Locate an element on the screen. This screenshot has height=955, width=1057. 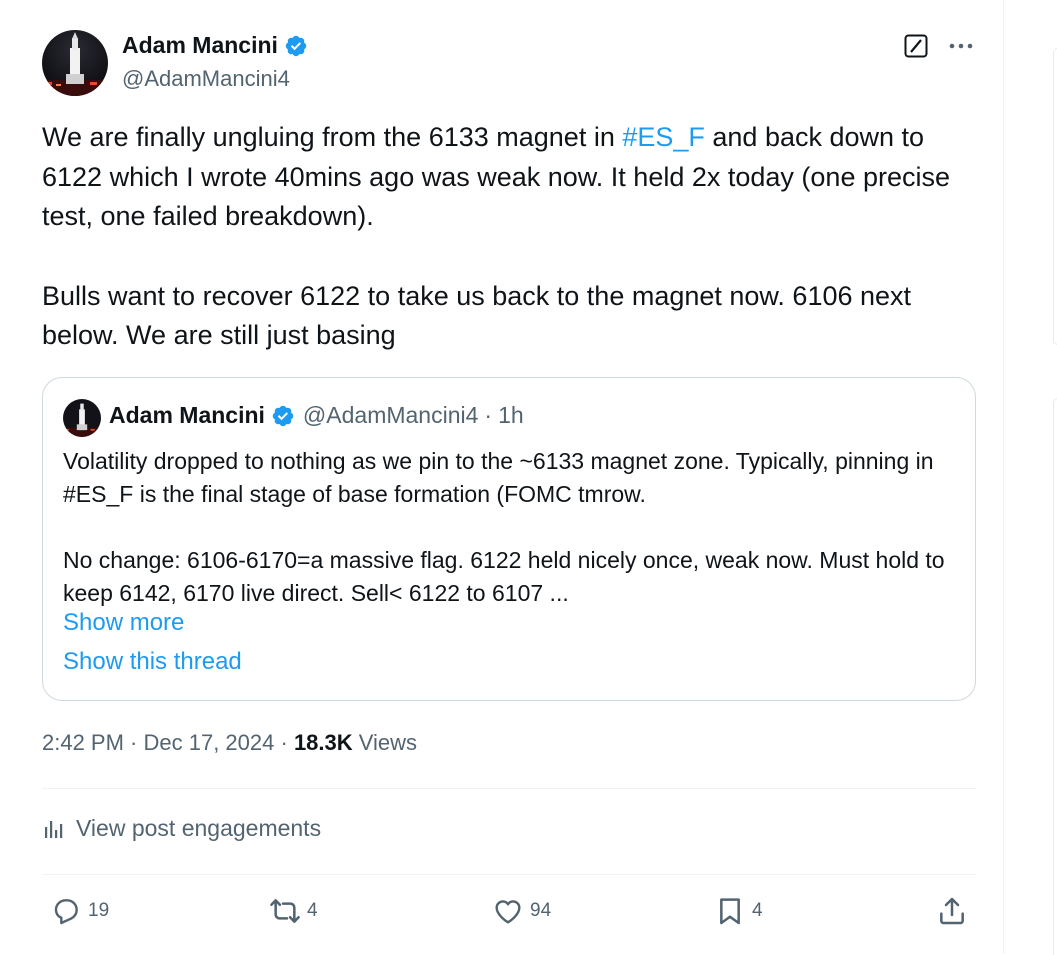
view-engagements-label: View post engagements is located at coordinates (199, 828).